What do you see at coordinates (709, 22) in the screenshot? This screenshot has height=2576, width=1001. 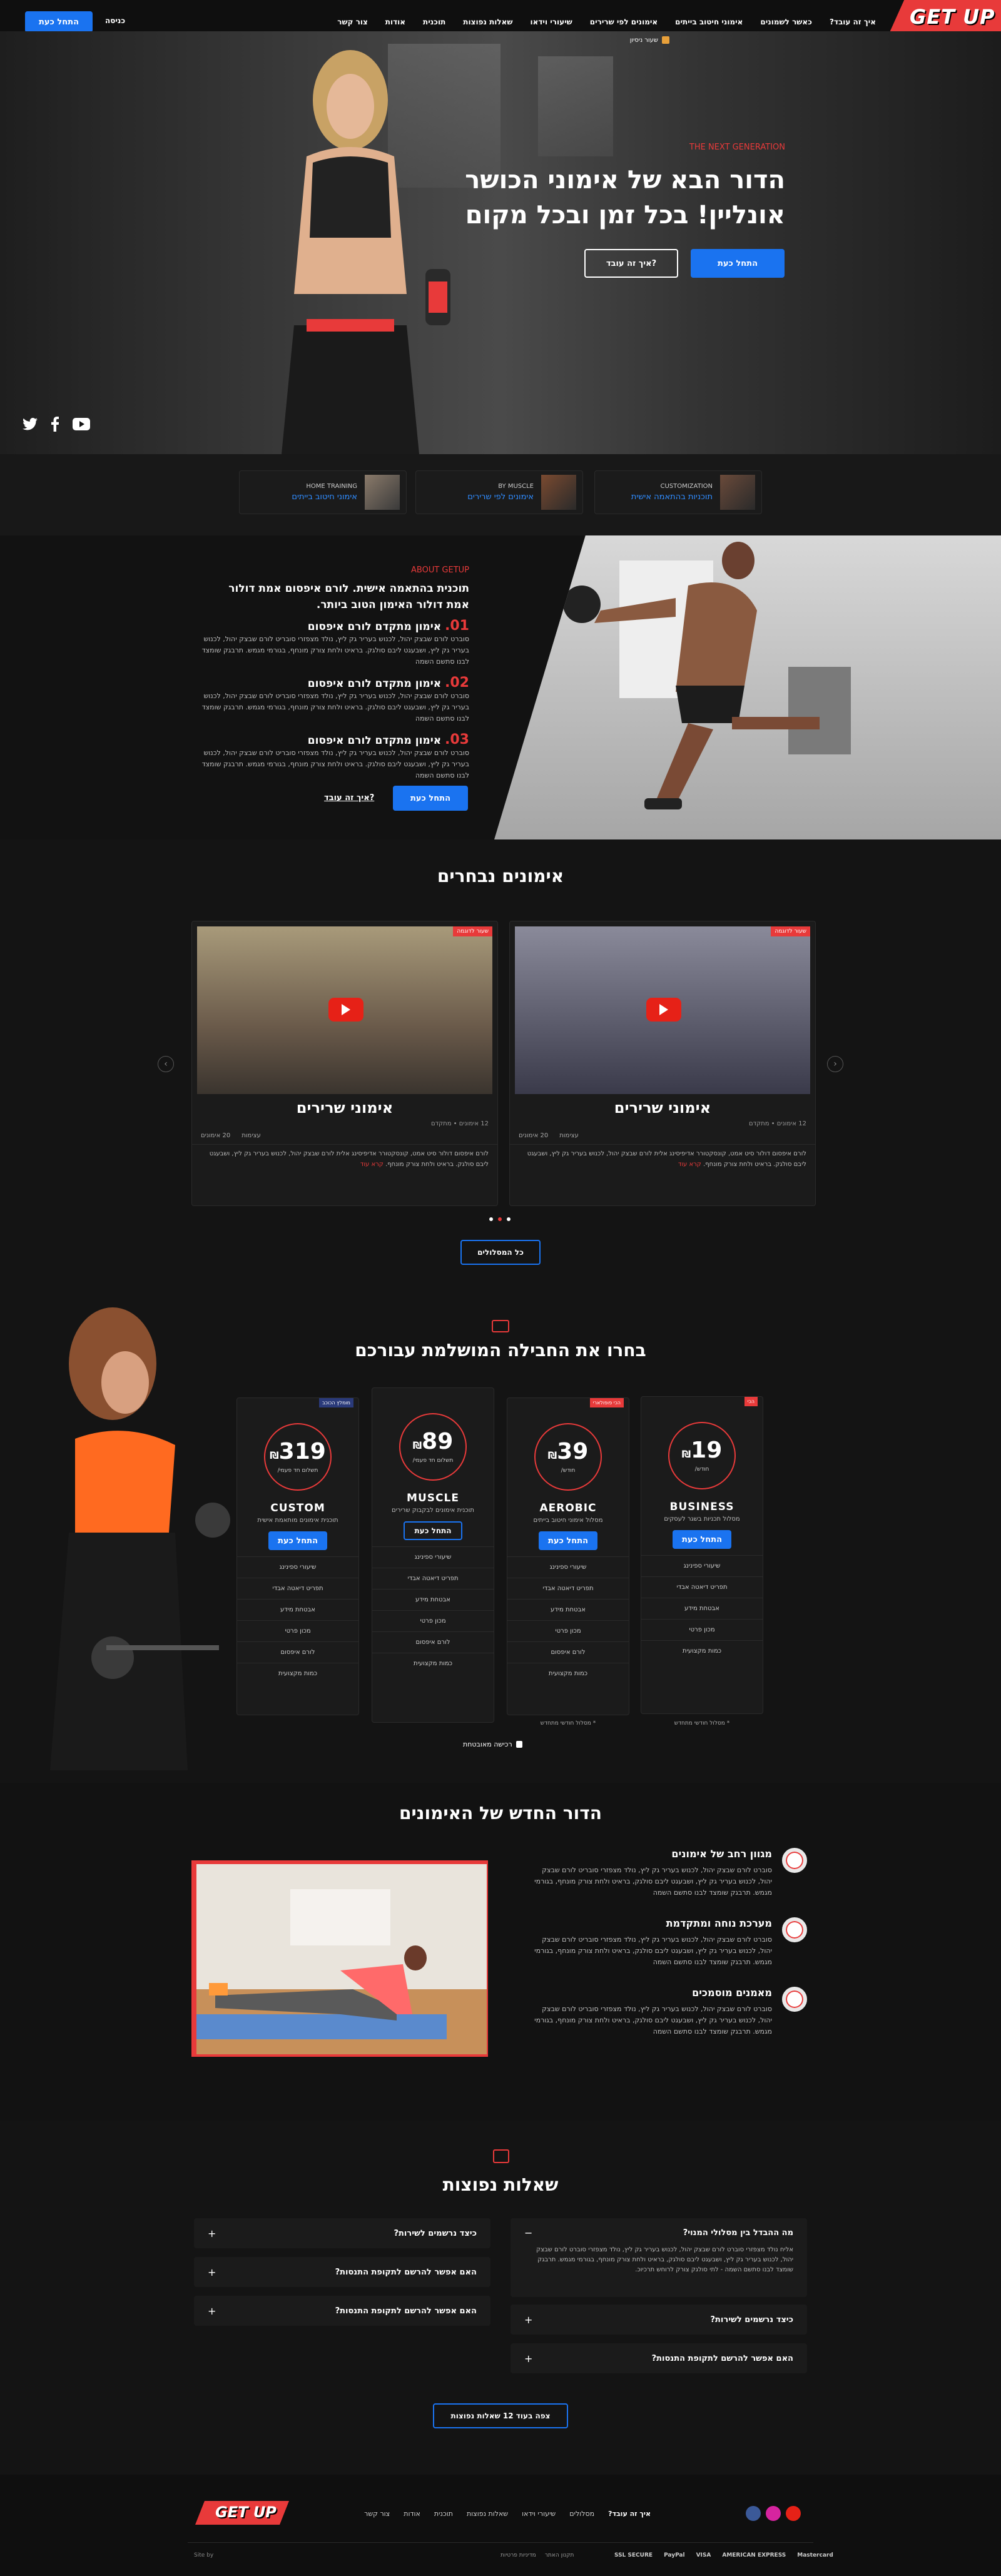 I see `nav-home-toning: אימוני חיטוב בייתים` at bounding box center [709, 22].